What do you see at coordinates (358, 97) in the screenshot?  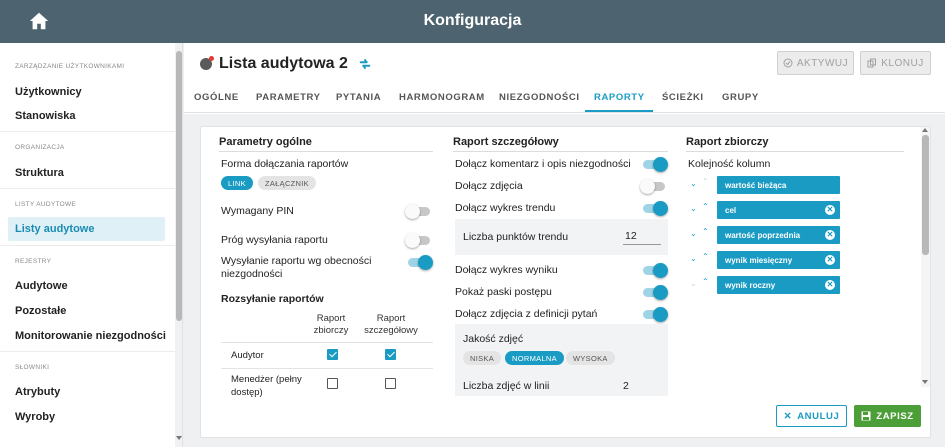 I see `tab-questions: PYTANIA` at bounding box center [358, 97].